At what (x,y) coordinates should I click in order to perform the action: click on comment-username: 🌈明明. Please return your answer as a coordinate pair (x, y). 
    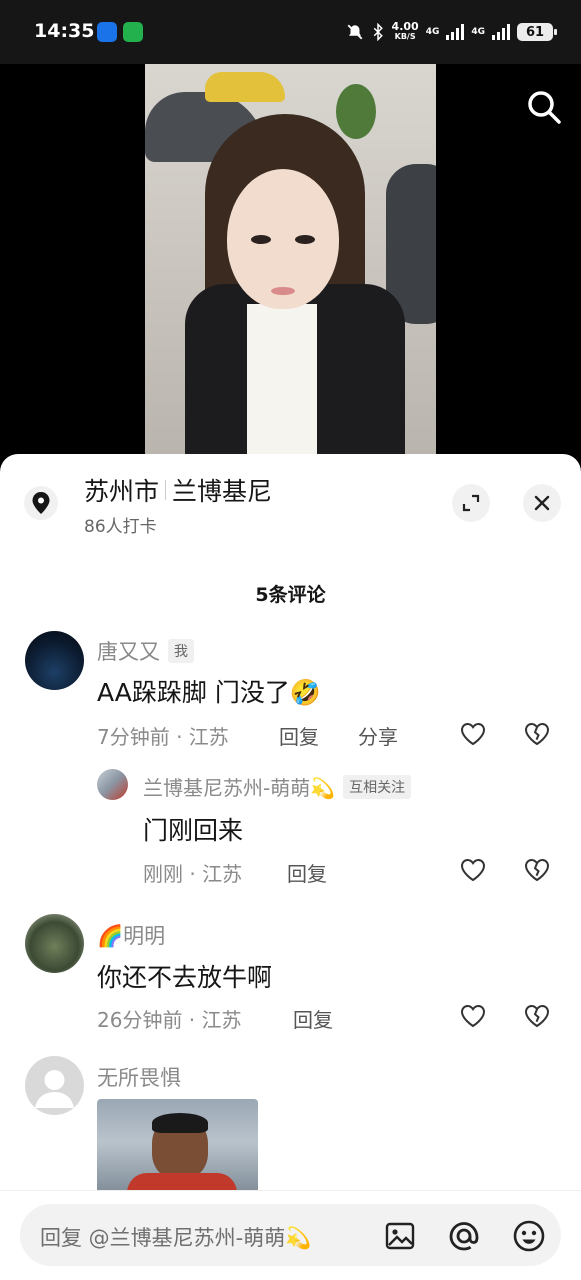
    Looking at the image, I should click on (131, 935).